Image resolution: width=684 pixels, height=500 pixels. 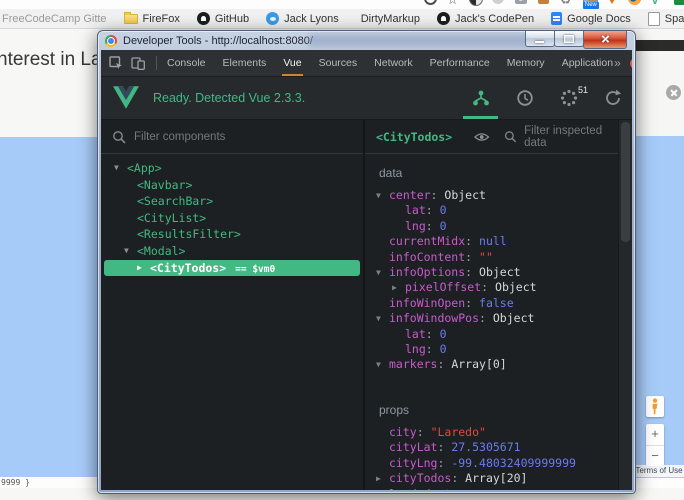 What do you see at coordinates (659, 471) in the screenshot?
I see `map-terms-link: Terms of Use` at bounding box center [659, 471].